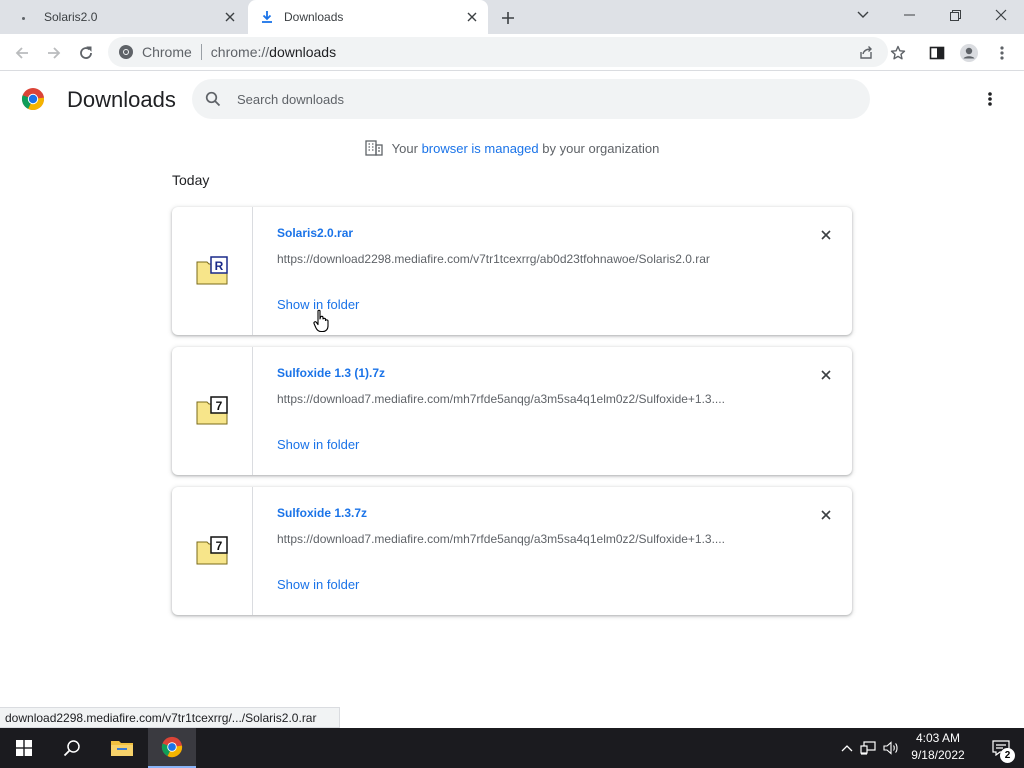 Image resolution: width=1024 pixels, height=768 pixels. I want to click on page-title: Downloads, so click(121, 99).